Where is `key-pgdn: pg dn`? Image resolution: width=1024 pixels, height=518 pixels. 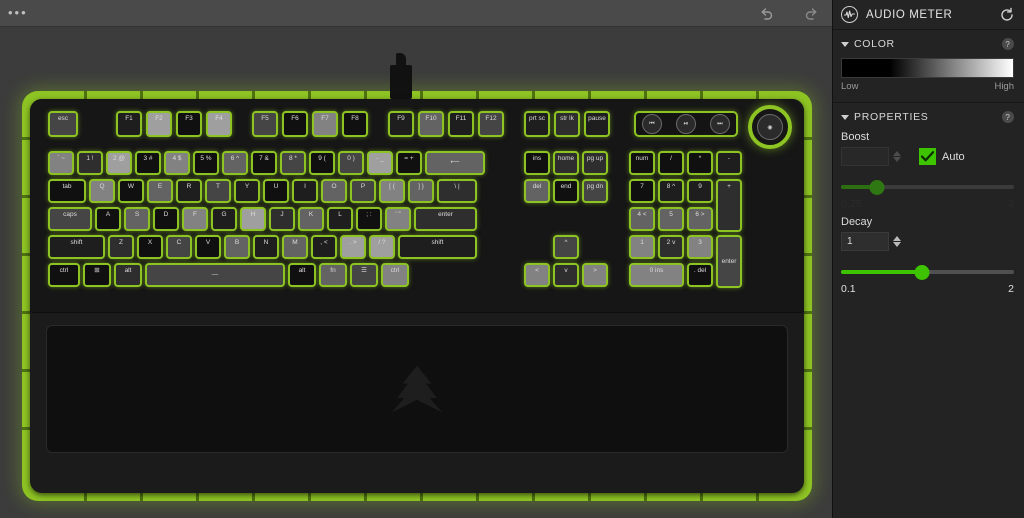
key-pgdn: pg dn is located at coordinates (595, 191).